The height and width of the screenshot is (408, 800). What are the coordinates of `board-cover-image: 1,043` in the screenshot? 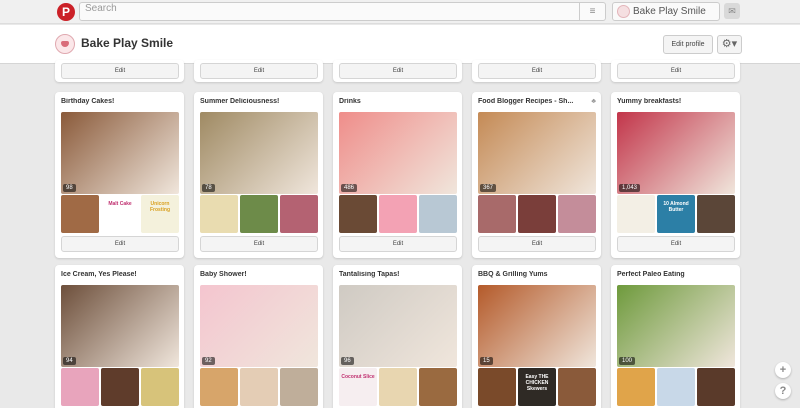 It's located at (676, 153).